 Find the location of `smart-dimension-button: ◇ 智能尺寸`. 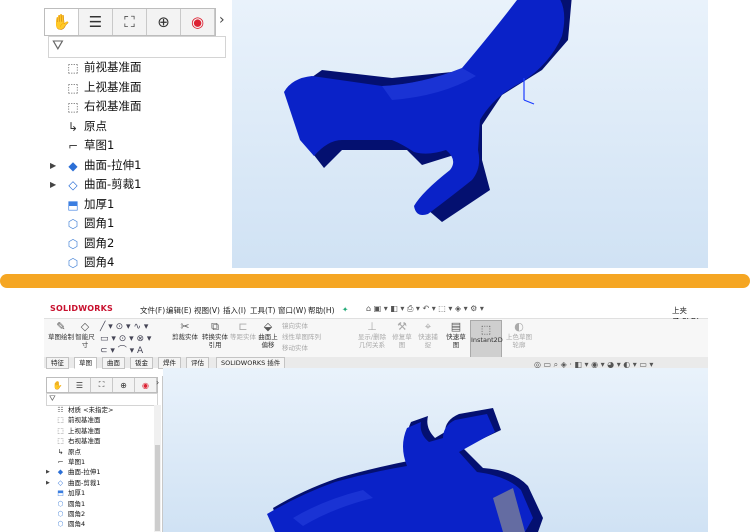

smart-dimension-button: ◇ 智能尺寸 is located at coordinates (85, 335).